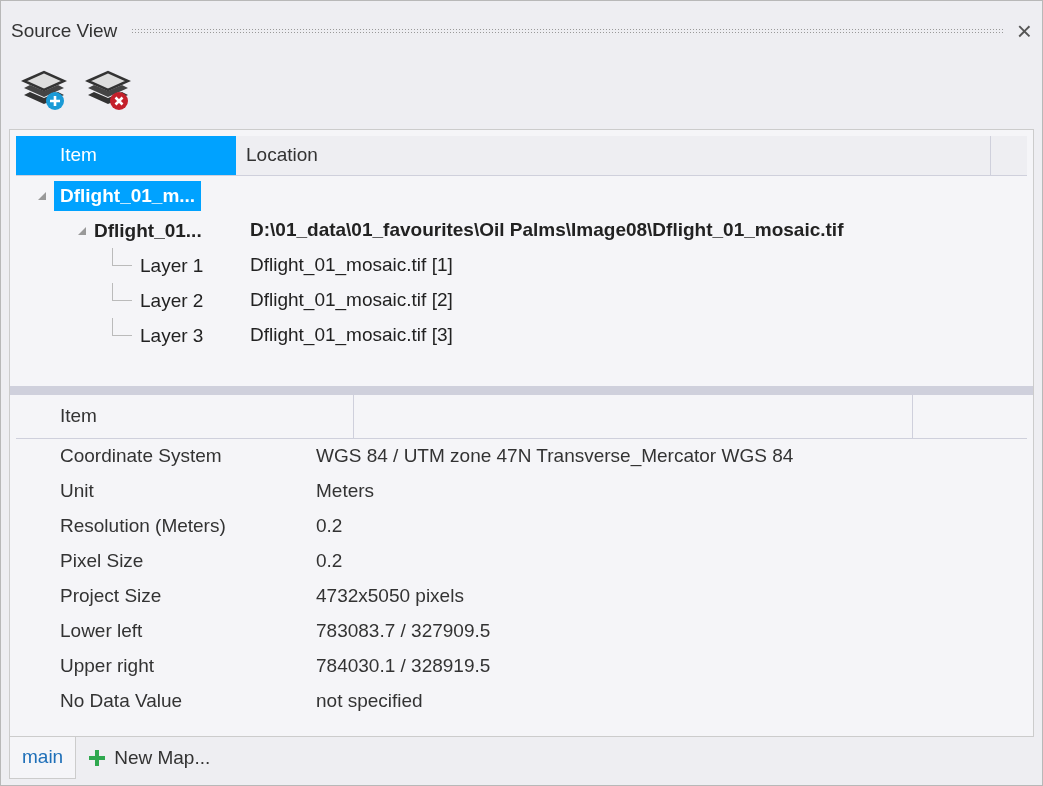 The width and height of the screenshot is (1043, 786). I want to click on property-value: 4732x5050 pixels, so click(390, 596).